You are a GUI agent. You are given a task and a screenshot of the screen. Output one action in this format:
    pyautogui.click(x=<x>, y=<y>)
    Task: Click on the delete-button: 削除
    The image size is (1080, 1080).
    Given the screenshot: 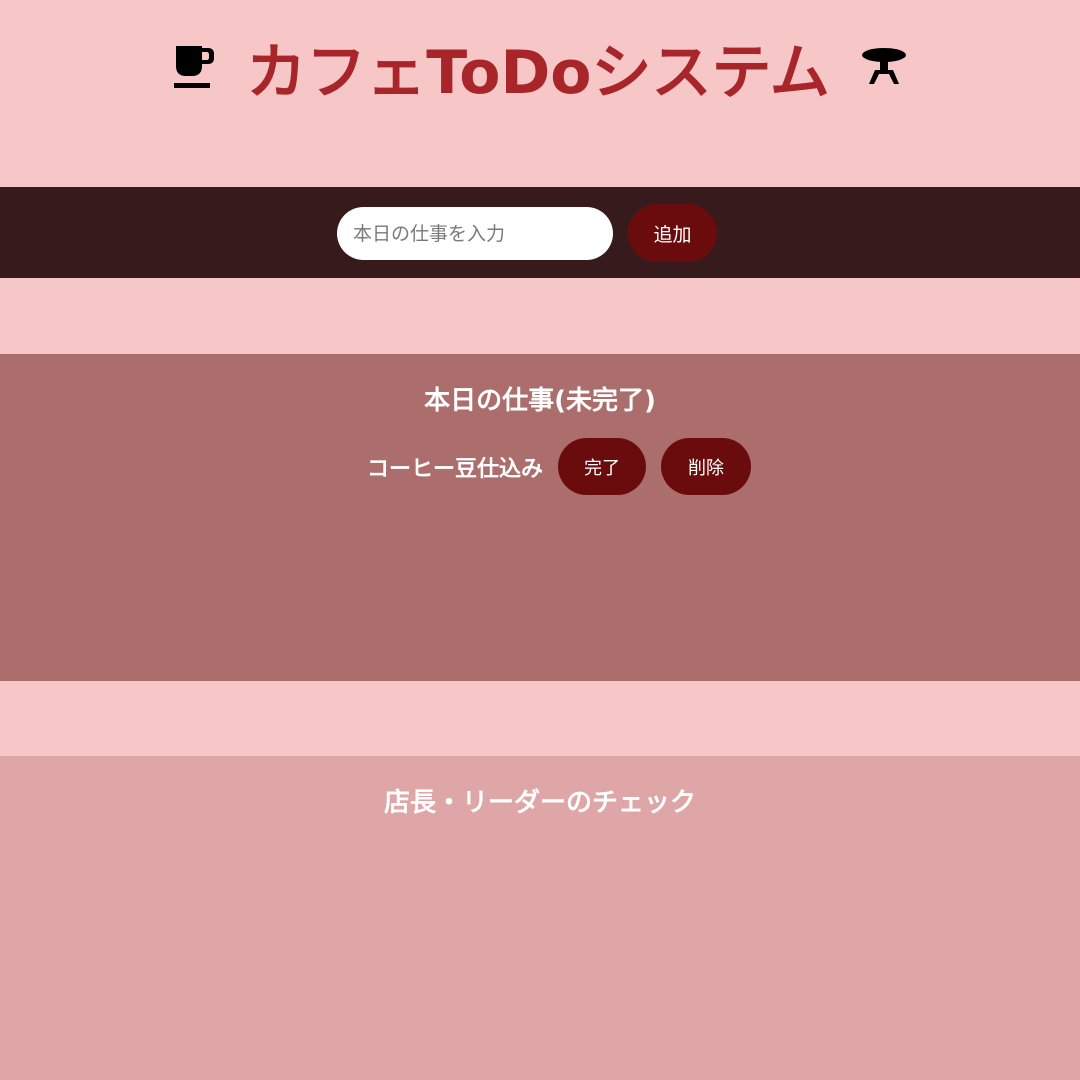 What is the action you would take?
    pyautogui.click(x=706, y=466)
    